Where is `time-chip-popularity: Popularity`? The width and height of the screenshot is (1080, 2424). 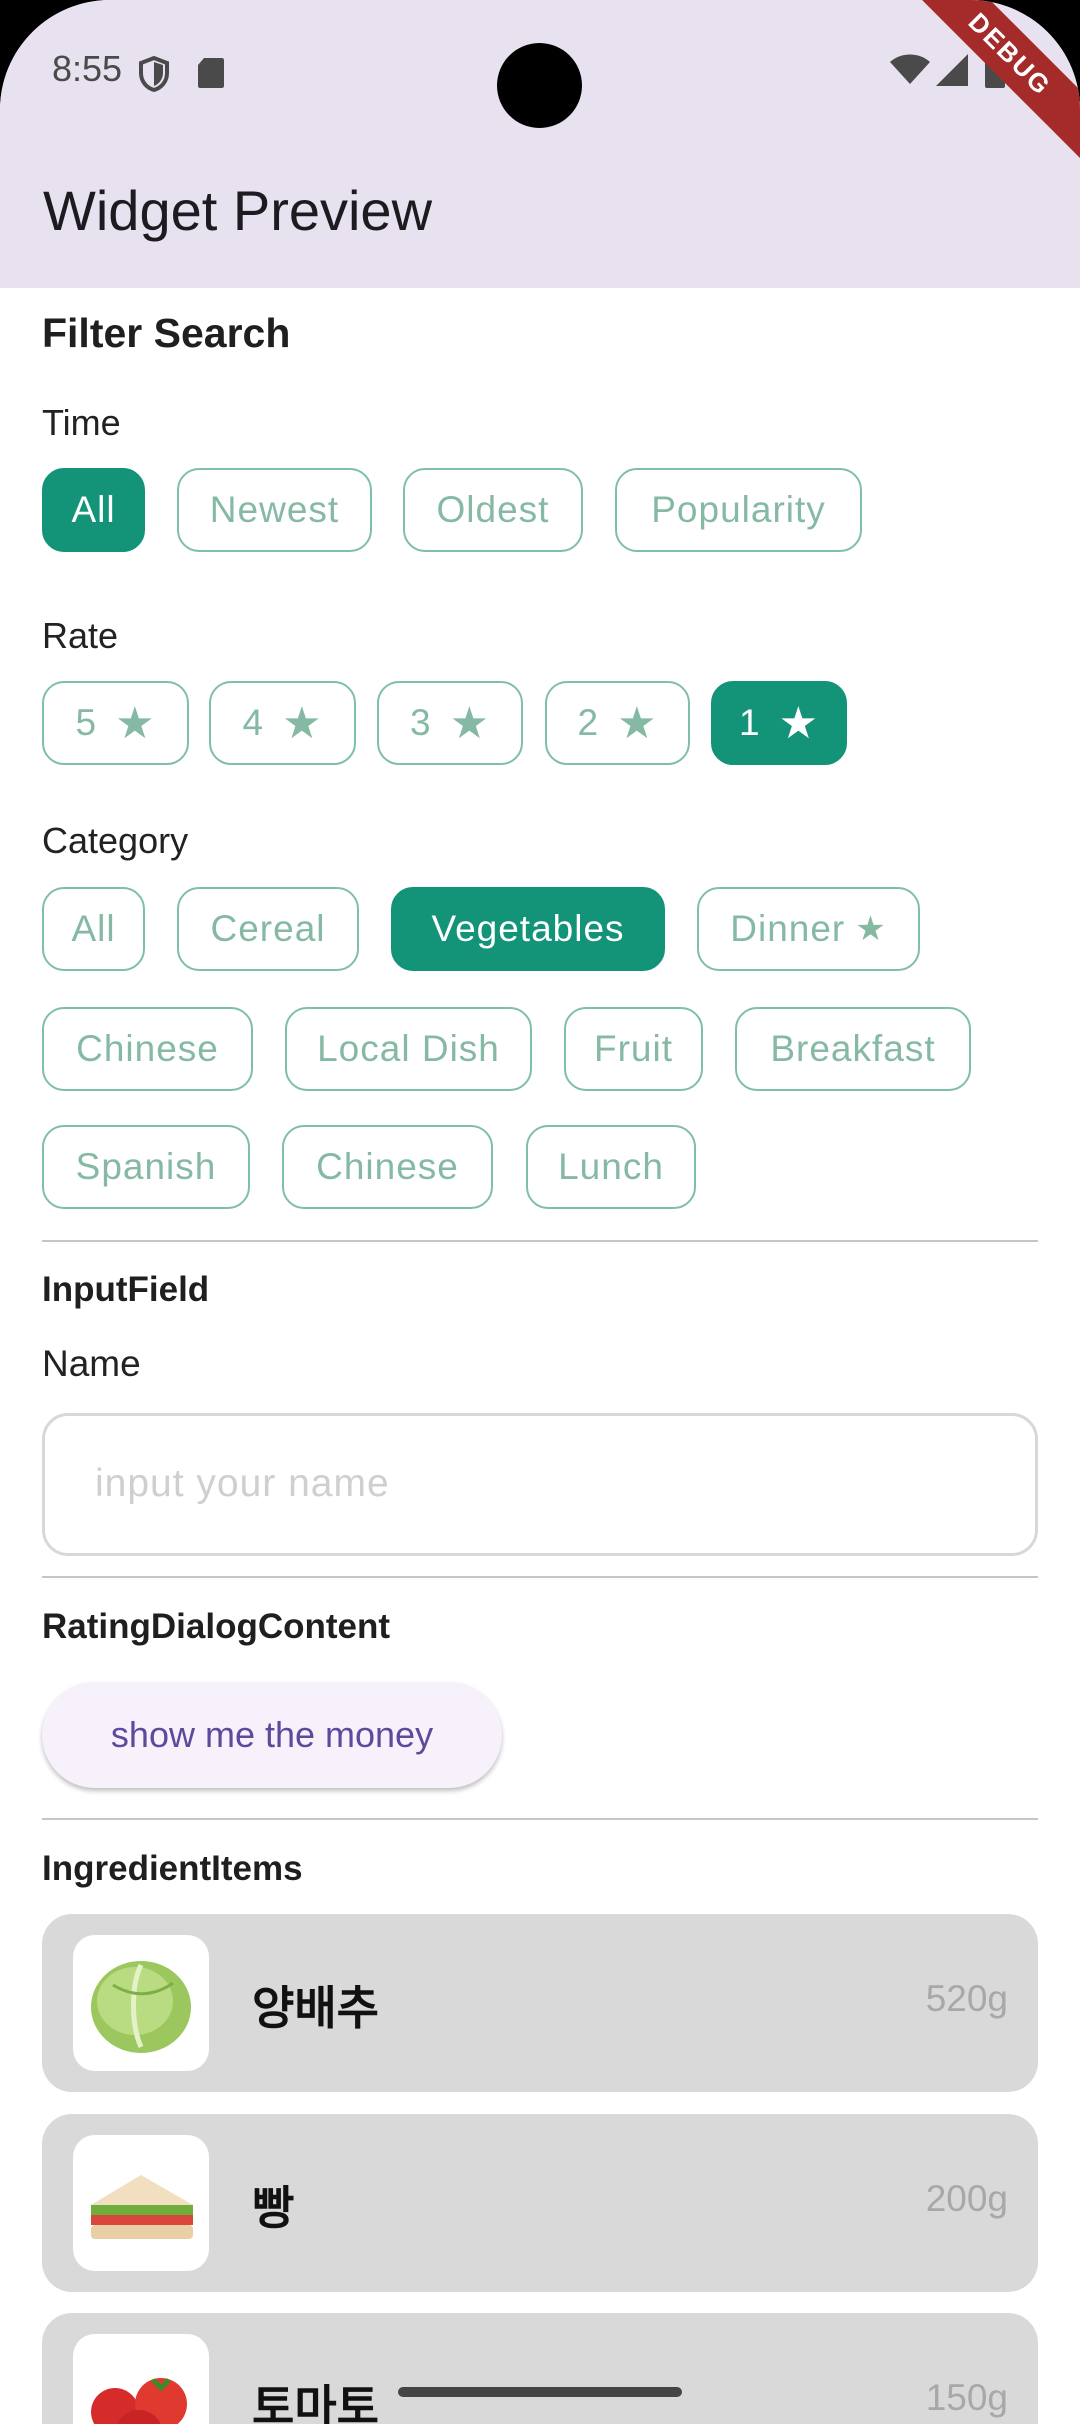
time-chip-popularity: Popularity is located at coordinates (738, 510).